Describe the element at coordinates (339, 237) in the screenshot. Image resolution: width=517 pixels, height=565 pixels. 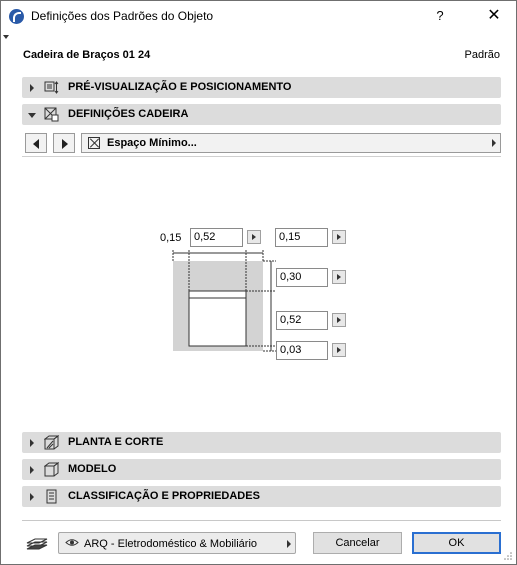
I see `right-clearance-link-button` at that location.